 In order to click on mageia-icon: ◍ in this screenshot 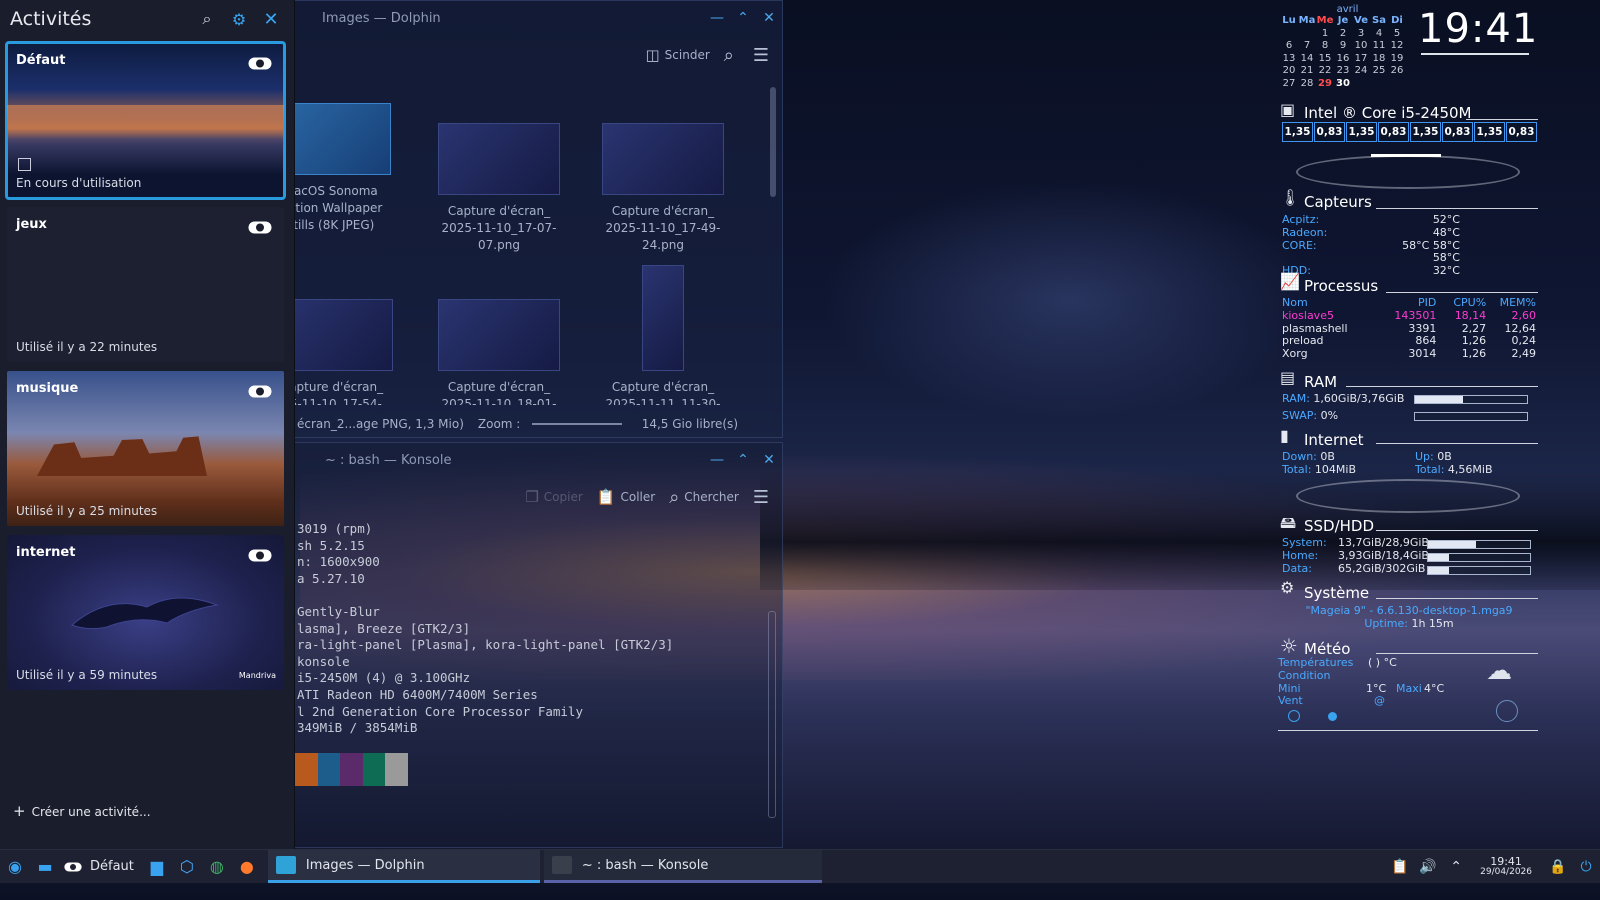, I will do `click(217, 866)`.